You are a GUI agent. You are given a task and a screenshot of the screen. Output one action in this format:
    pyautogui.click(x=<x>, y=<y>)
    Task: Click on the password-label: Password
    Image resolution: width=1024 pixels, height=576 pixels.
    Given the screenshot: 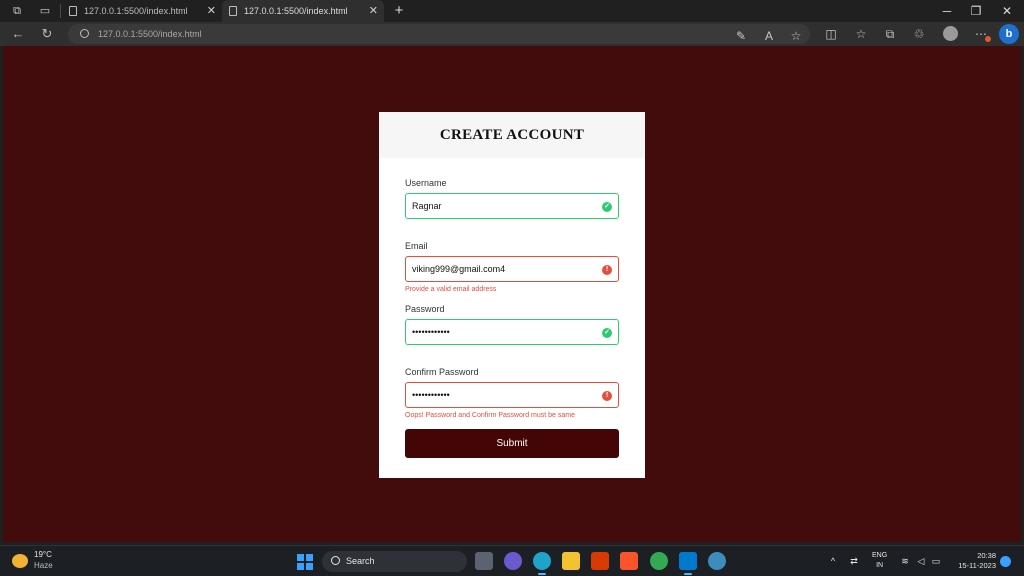 What is the action you would take?
    pyautogui.click(x=425, y=309)
    